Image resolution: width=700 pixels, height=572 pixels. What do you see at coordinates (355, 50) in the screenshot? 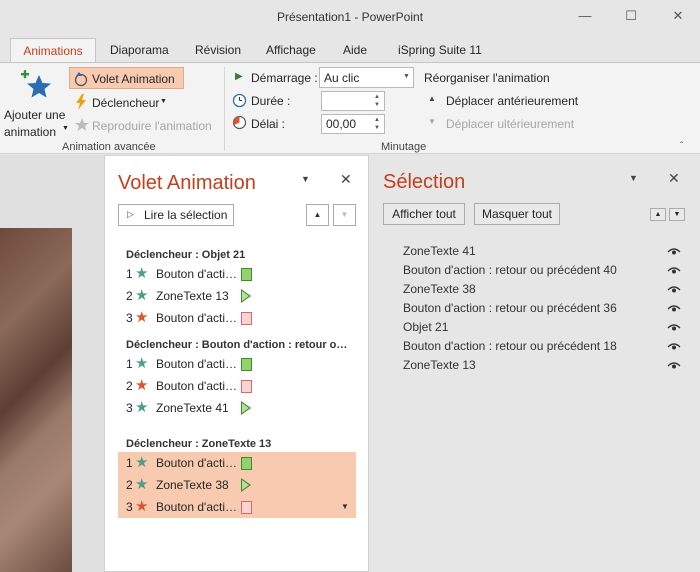
I see `tab-aide: Aide` at bounding box center [355, 50].